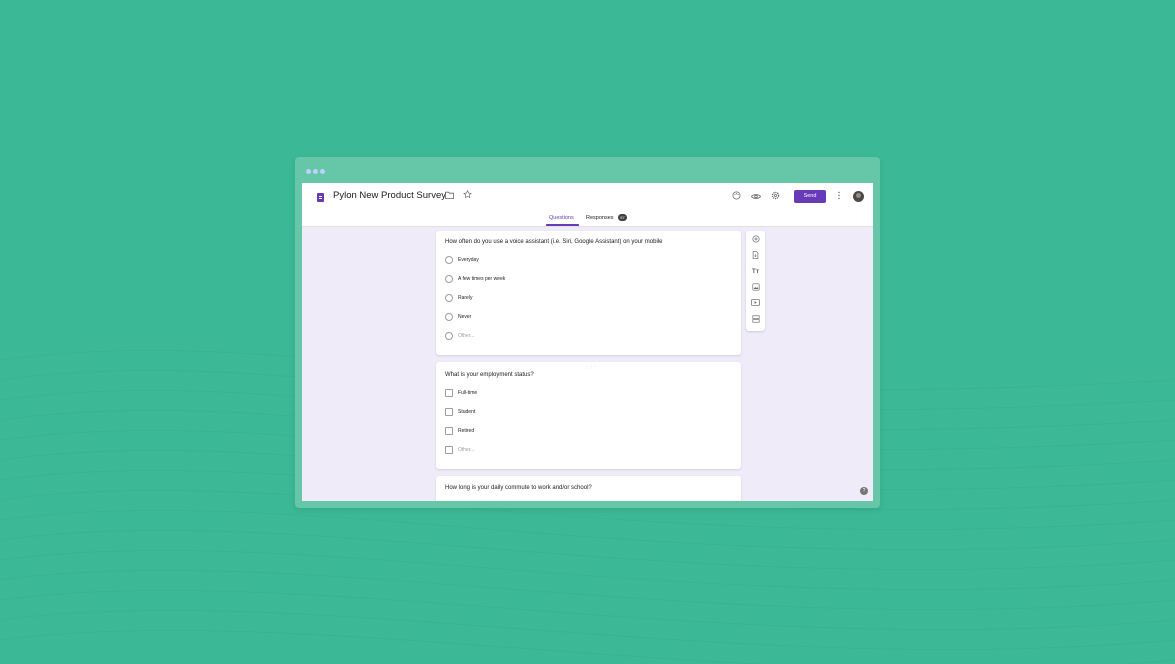 Image resolution: width=1175 pixels, height=664 pixels. Describe the element at coordinates (468, 260) in the screenshot. I see `option-label: Everyday` at that location.